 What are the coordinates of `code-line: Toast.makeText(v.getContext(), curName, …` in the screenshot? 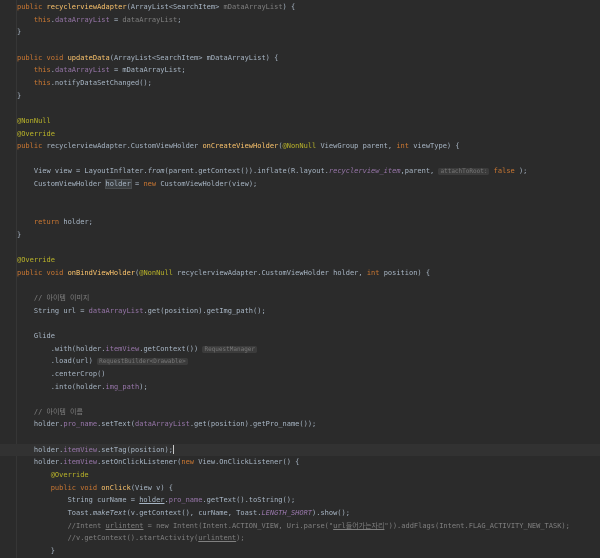 It's located at (300, 513).